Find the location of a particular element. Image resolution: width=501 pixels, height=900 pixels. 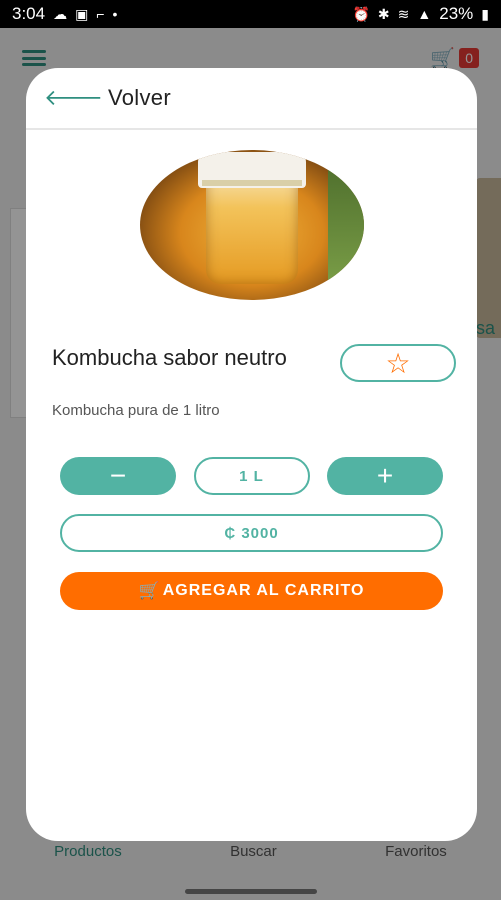

signal-icon: ▲ is located at coordinates (424, 14).